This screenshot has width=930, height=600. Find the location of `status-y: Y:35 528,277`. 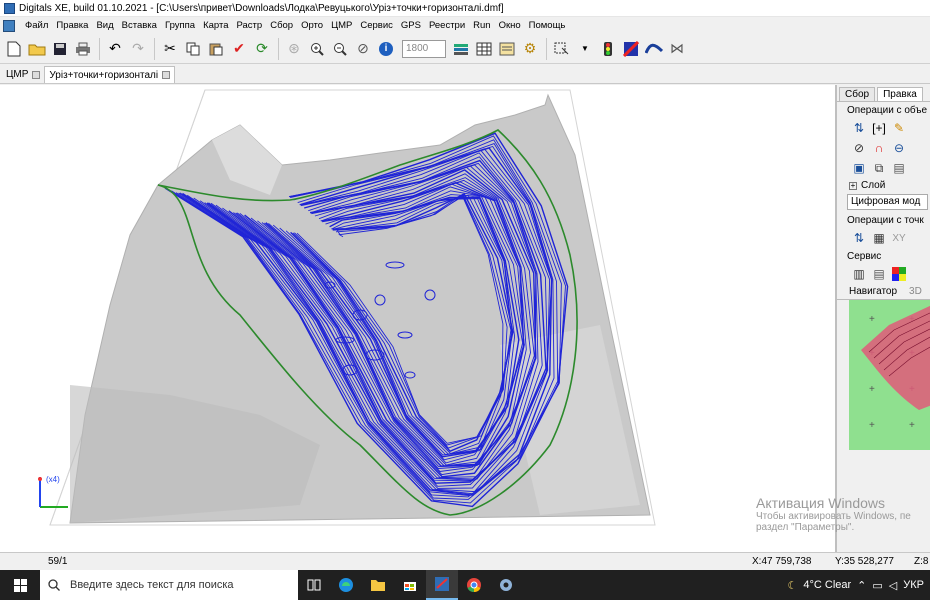

status-y: Y:35 528,277 is located at coordinates (864, 561).